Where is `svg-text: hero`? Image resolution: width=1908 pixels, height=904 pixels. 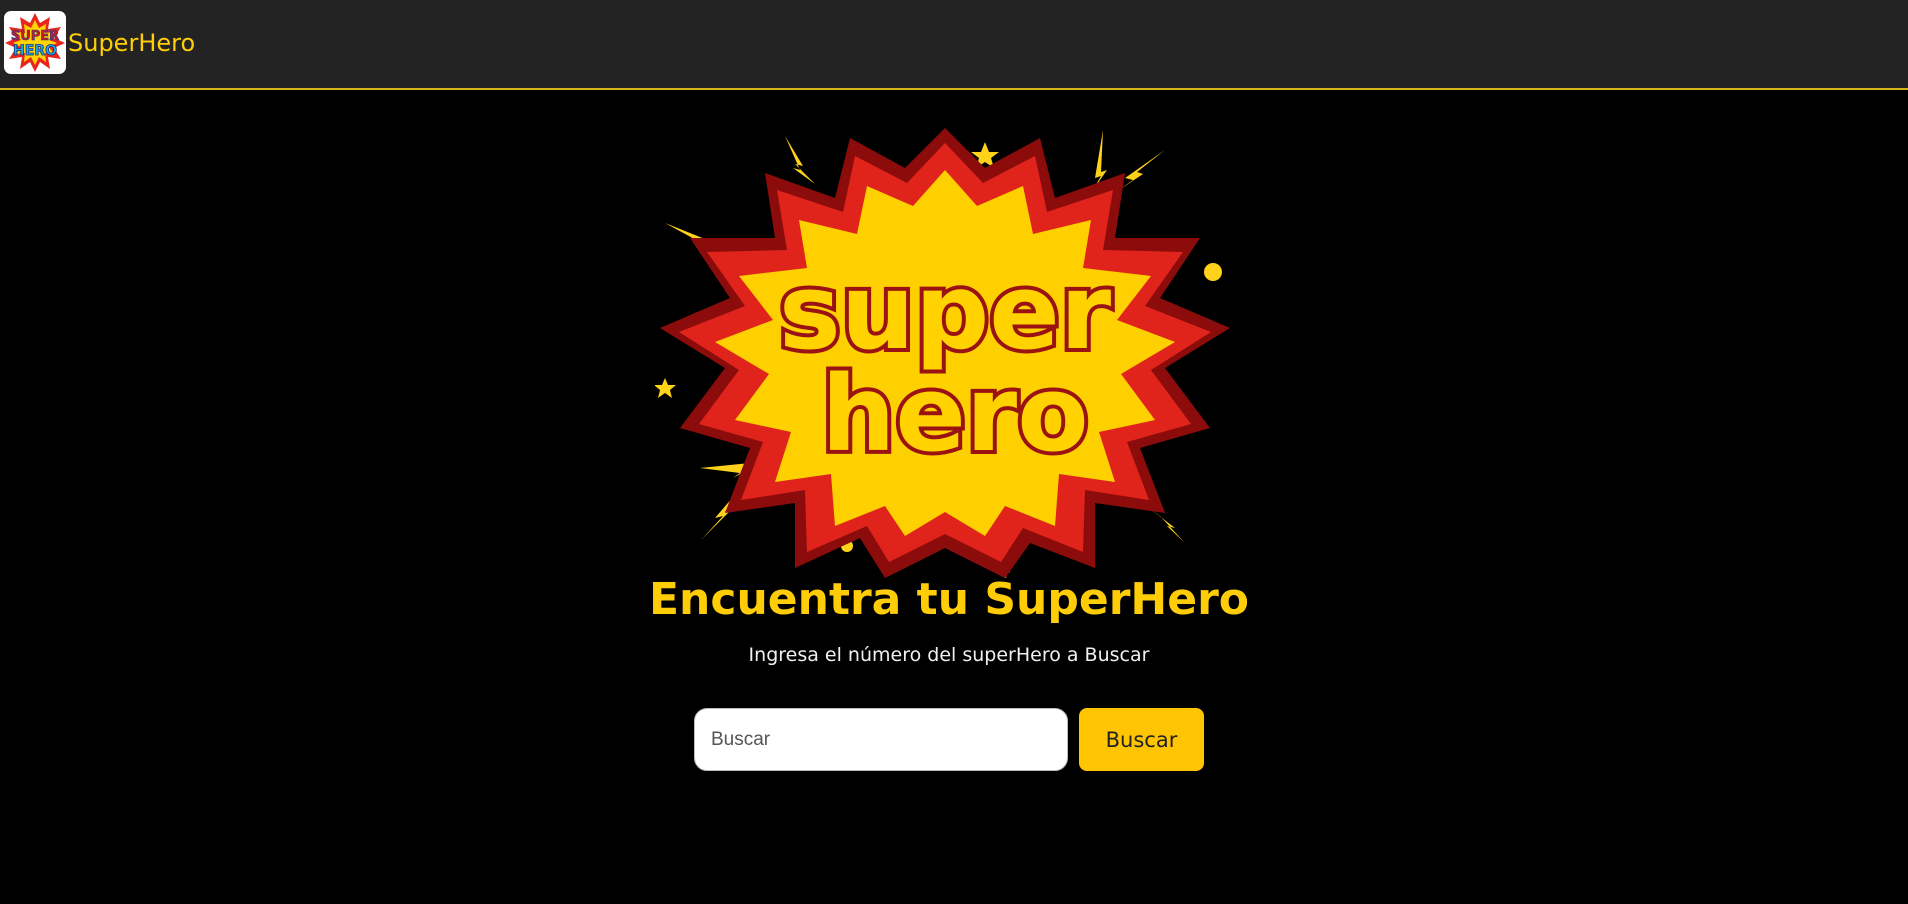
svg-text: hero is located at coordinates (954, 414).